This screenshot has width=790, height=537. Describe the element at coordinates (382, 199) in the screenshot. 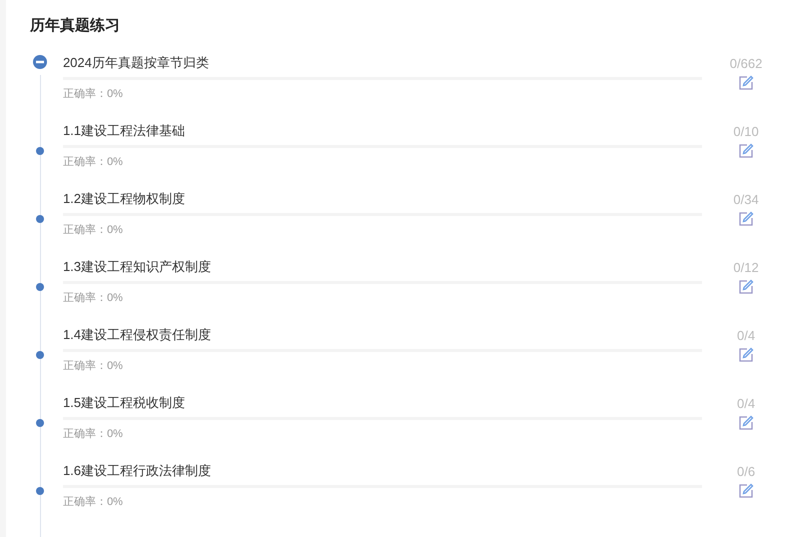

I see `chapter-title: 1.2建设工程物权制度` at that location.